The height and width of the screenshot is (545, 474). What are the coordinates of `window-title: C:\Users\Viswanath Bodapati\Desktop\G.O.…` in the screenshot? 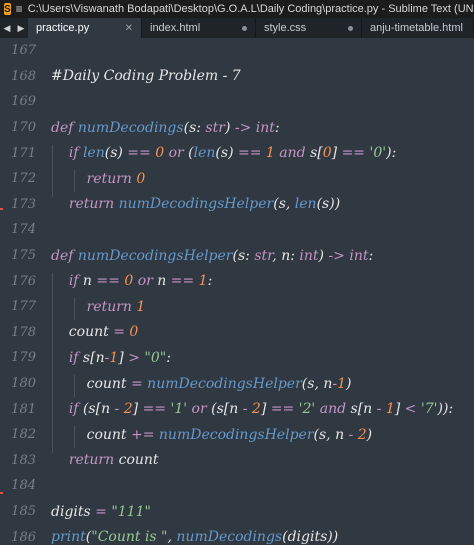 It's located at (250, 9).